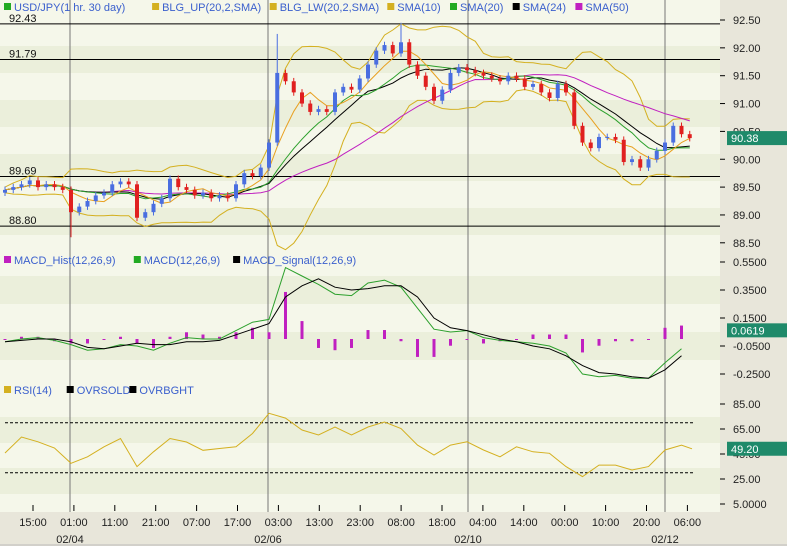 This screenshot has width=787, height=546. I want to click on legend-label: RSI(14), so click(33, 391).